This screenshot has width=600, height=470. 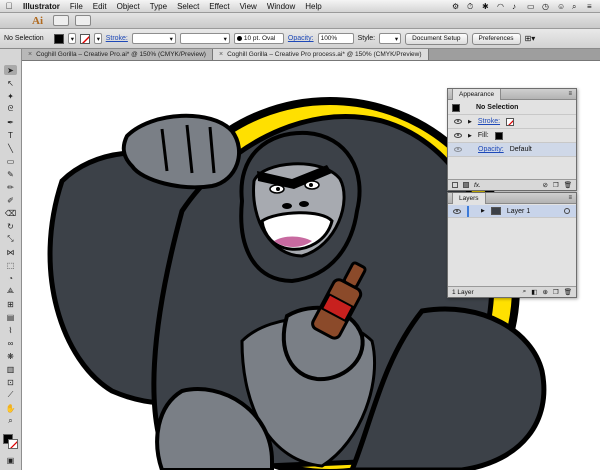 What do you see at coordinates (248, 6) in the screenshot?
I see `menu-view: View` at bounding box center [248, 6].